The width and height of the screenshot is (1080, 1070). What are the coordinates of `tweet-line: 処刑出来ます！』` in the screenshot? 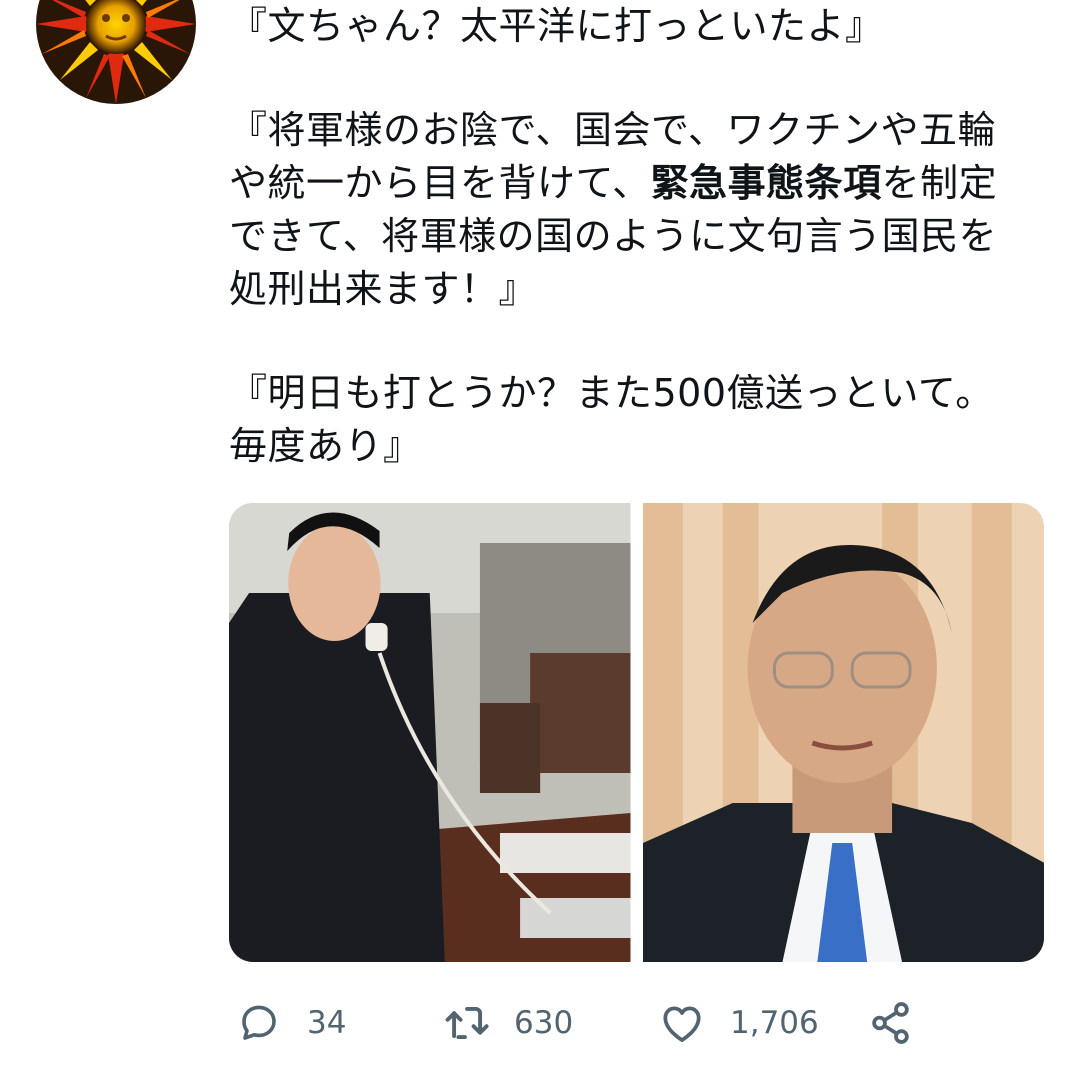 It's located at (639, 289).